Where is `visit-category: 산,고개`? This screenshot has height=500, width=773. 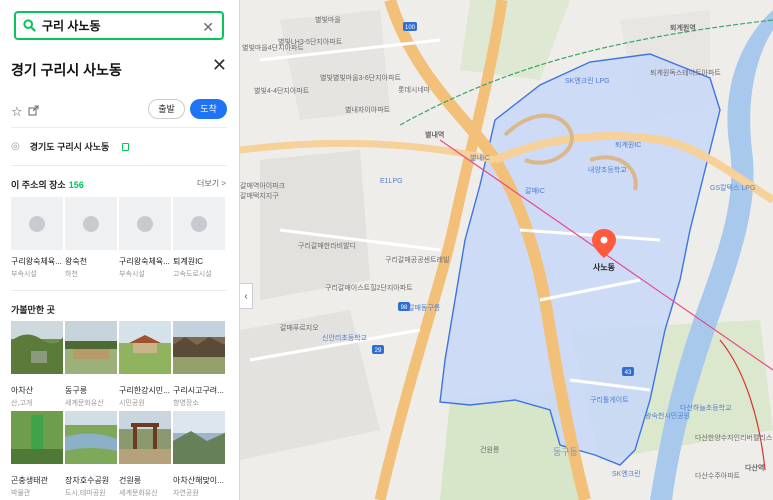 visit-category: 산,고개 is located at coordinates (22, 403).